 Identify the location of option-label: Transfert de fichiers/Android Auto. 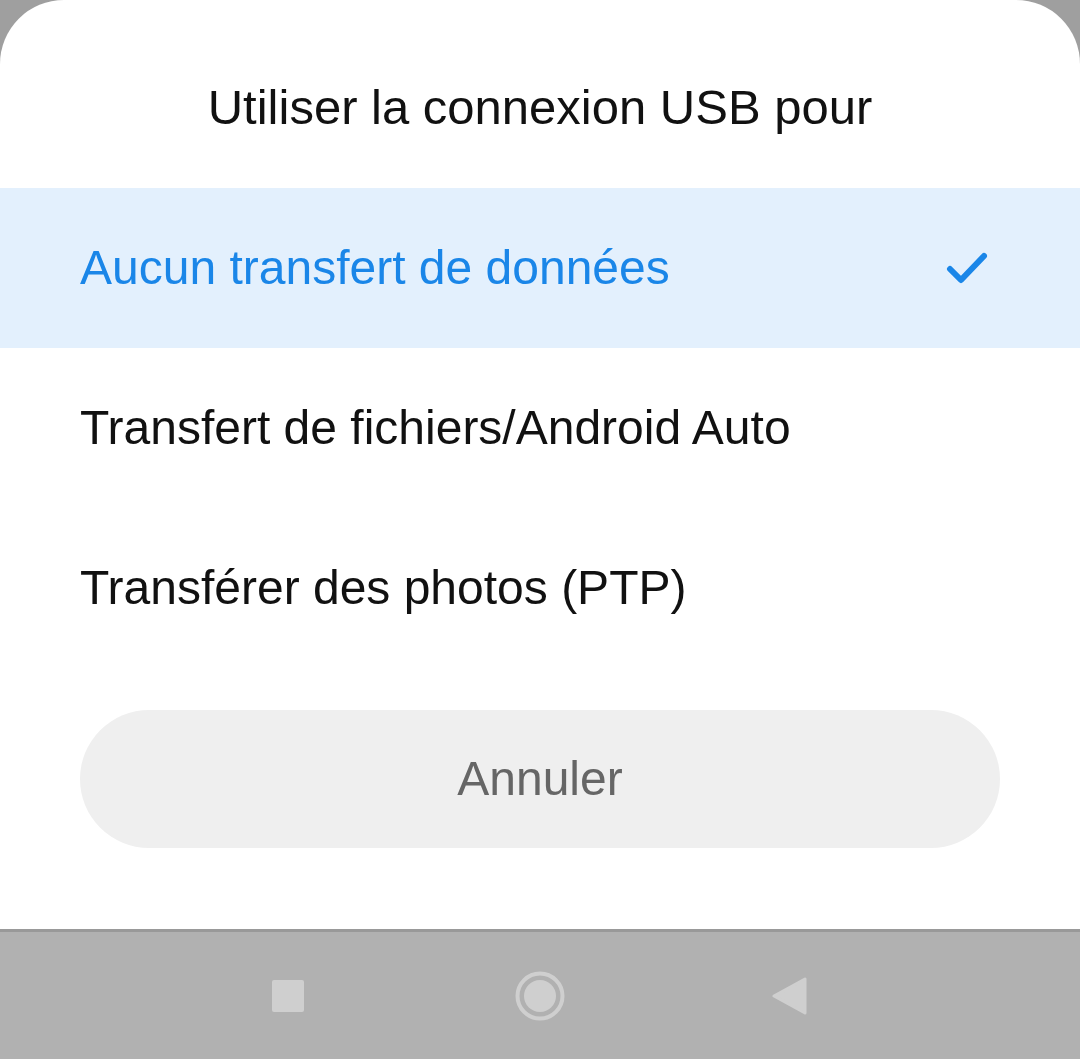
(435, 428).